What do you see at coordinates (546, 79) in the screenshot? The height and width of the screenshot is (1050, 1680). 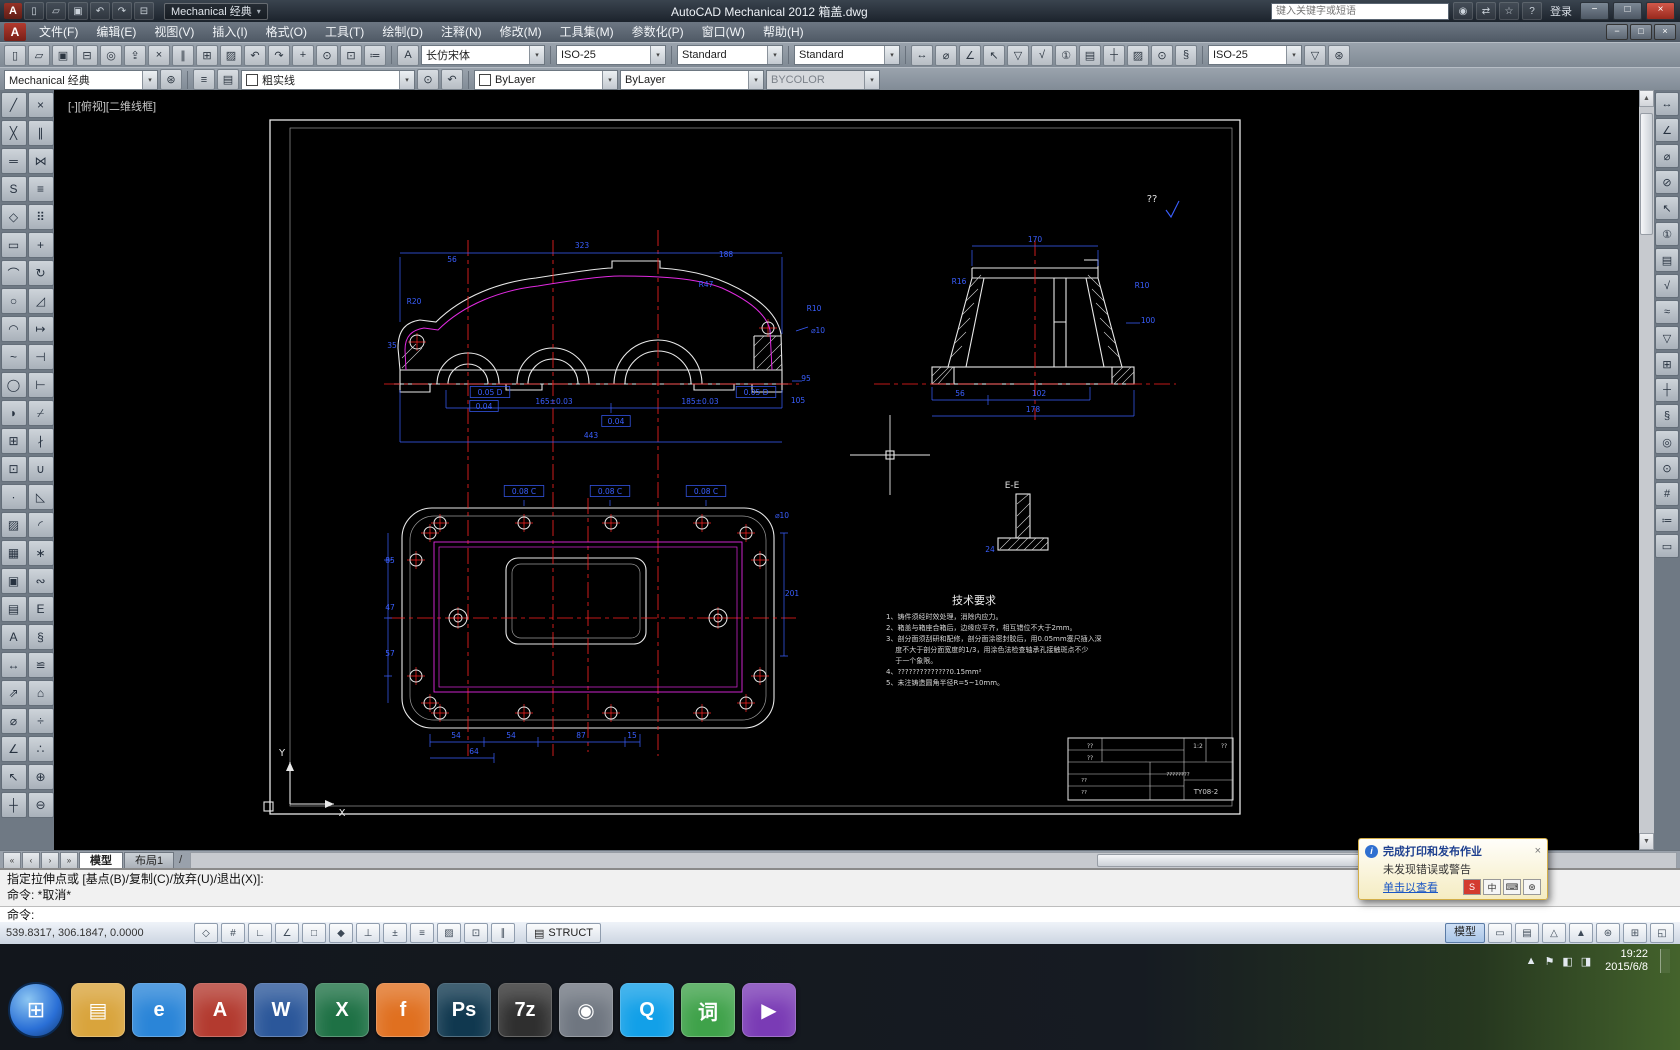 I see `color-select: ByLayer ▾` at bounding box center [546, 79].